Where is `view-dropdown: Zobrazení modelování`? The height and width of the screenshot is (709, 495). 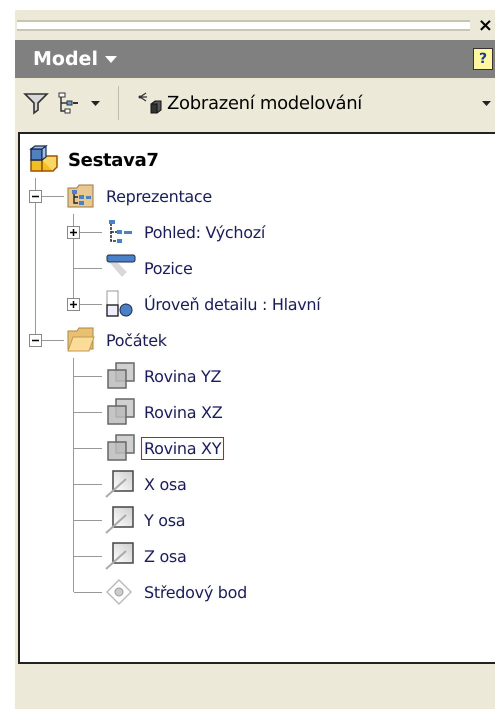
view-dropdown: Zobrazení modelování is located at coordinates (249, 103).